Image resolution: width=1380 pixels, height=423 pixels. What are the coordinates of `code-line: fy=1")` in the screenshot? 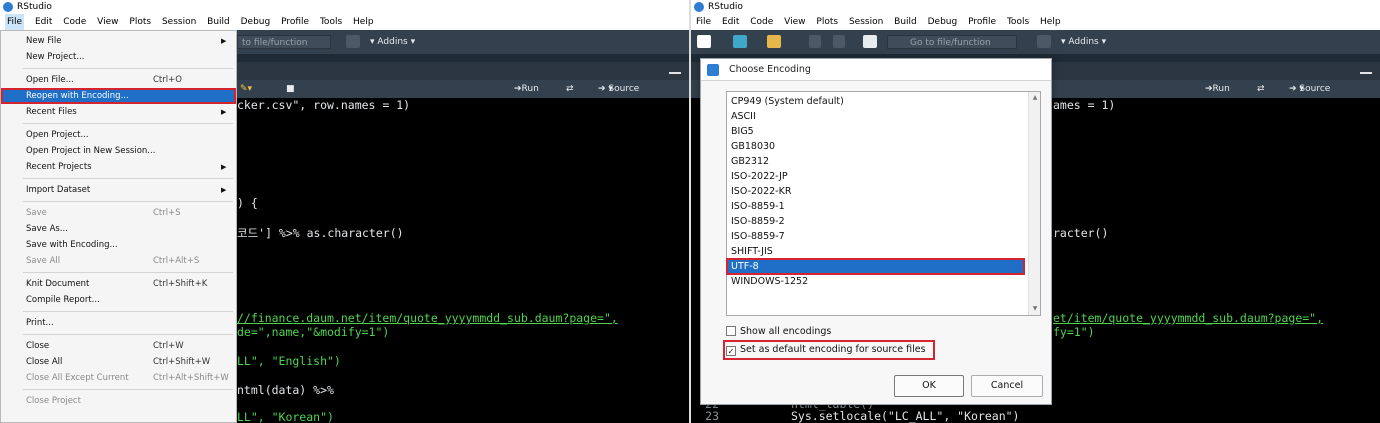 It's located at (1074, 332).